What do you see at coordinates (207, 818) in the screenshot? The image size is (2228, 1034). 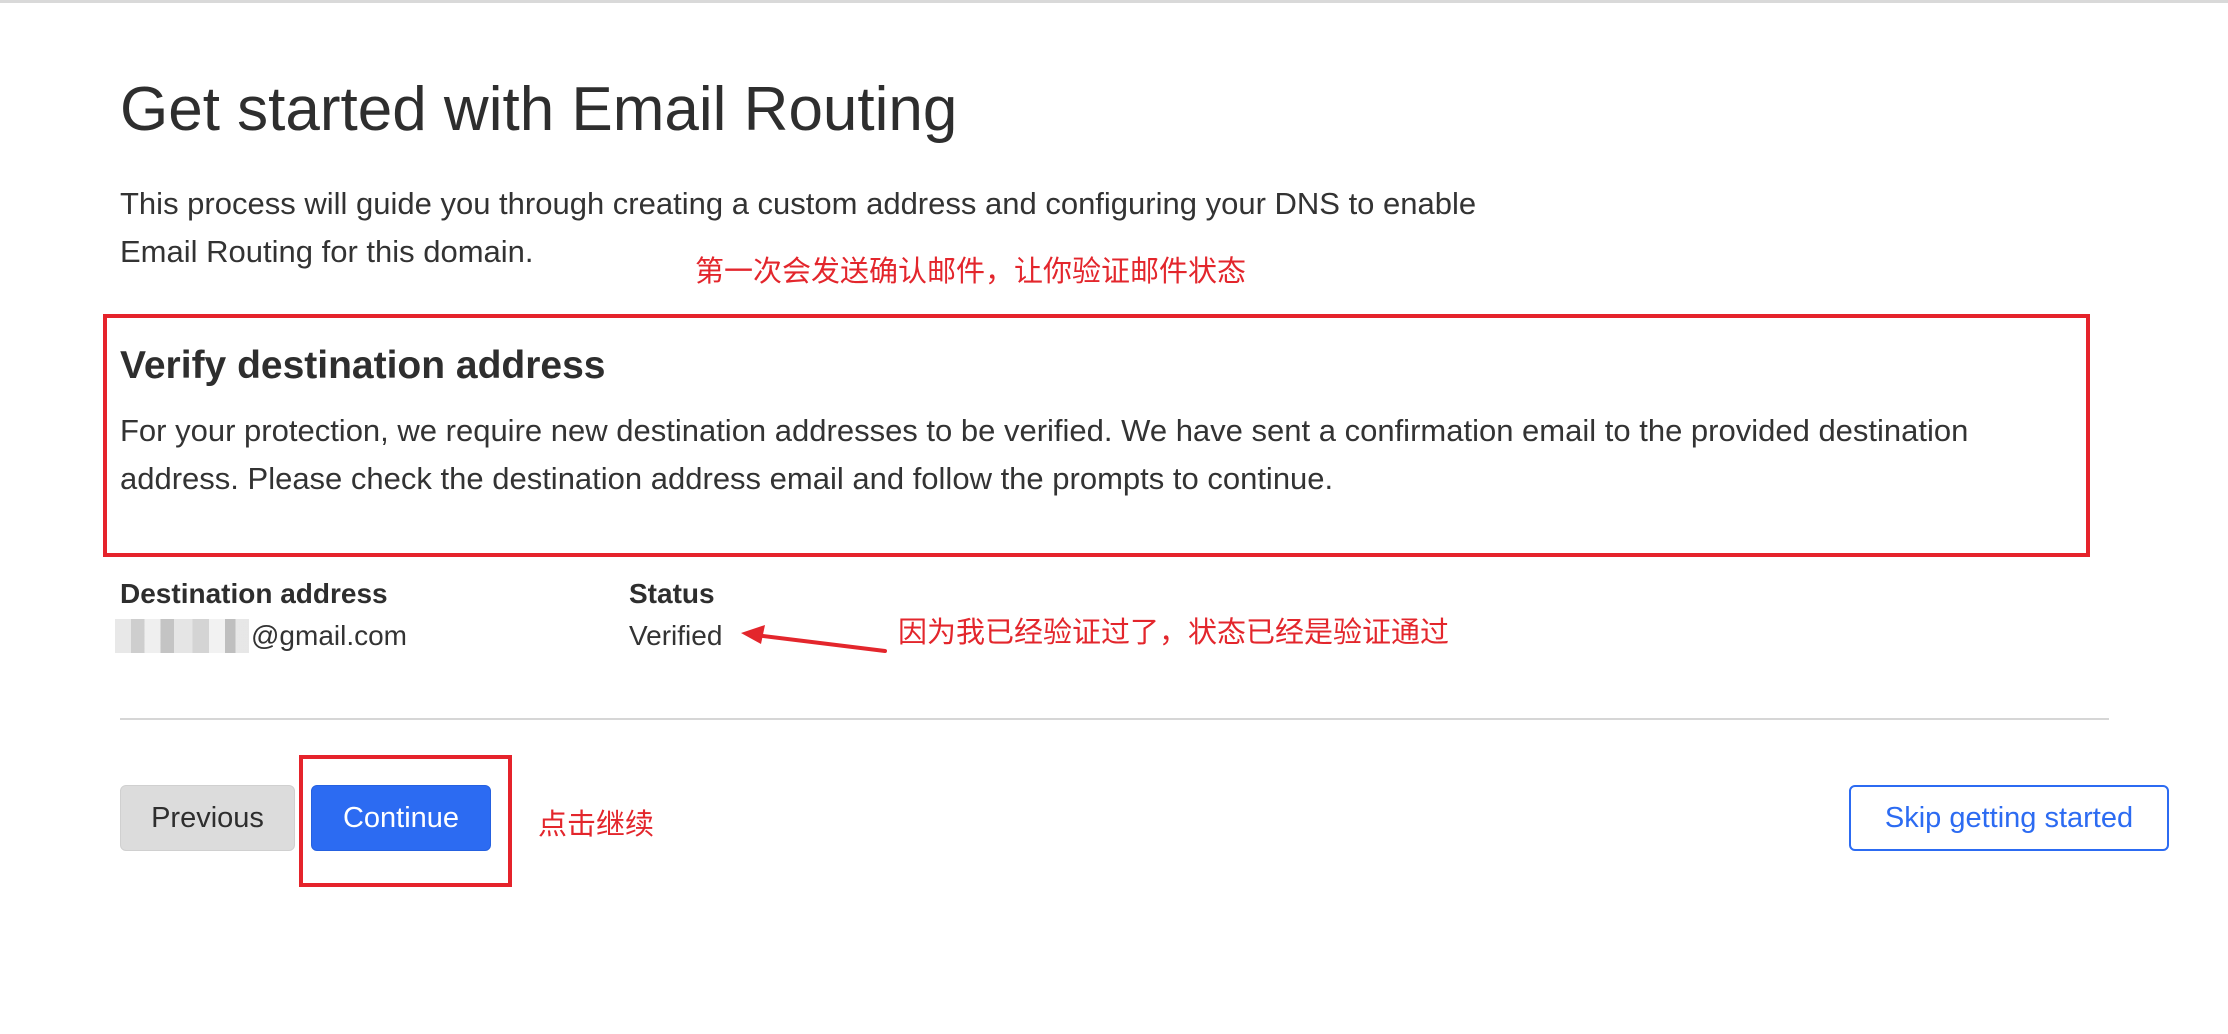 I see `previous-button: Previous` at bounding box center [207, 818].